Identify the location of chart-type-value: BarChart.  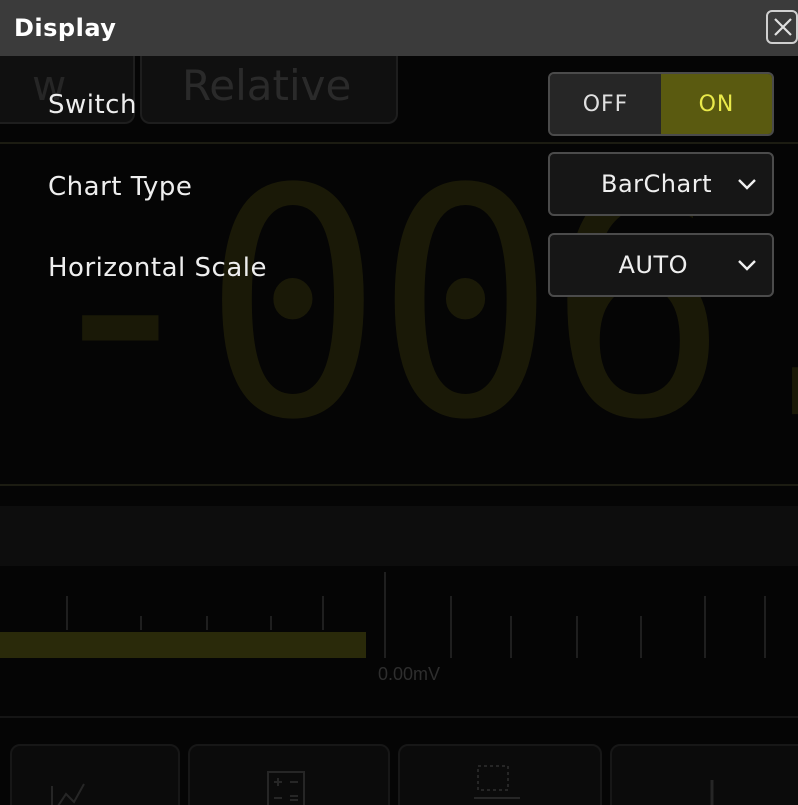
(656, 184).